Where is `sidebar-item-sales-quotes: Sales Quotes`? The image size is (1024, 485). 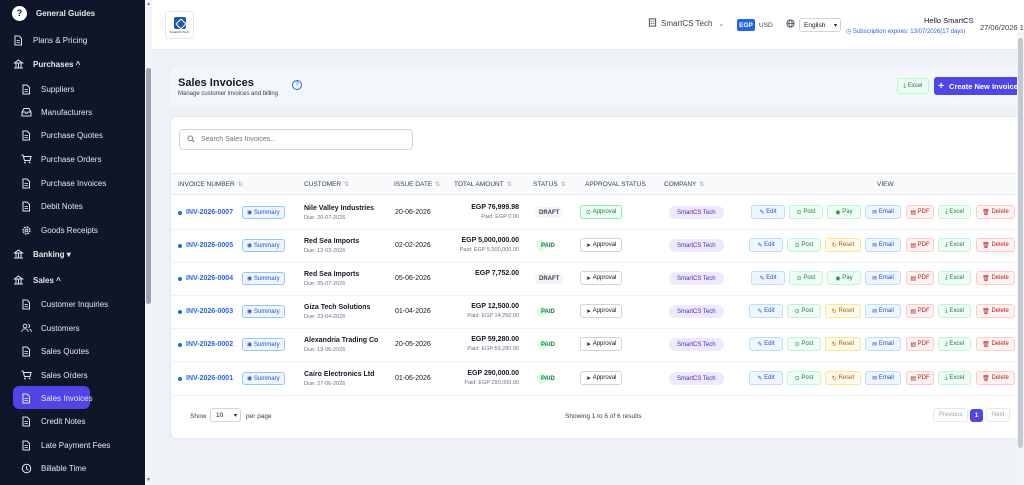
sidebar-item-sales-quotes: Sales Quotes is located at coordinates (72, 351).